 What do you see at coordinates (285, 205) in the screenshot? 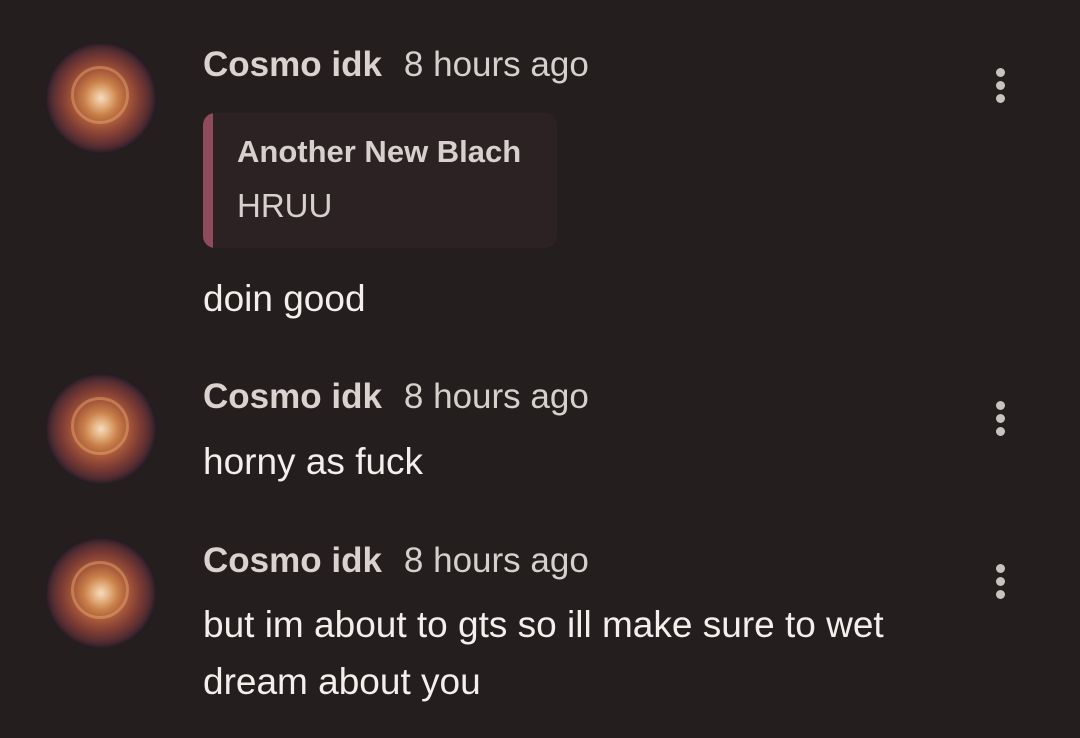
I see `quoted-text: HRUU` at bounding box center [285, 205].